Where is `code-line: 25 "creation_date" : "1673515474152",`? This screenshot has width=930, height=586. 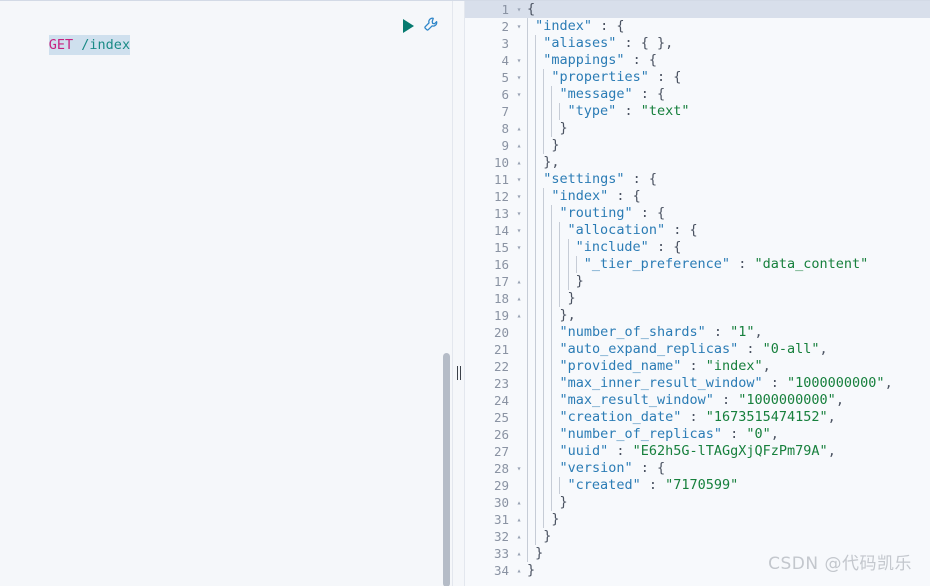
code-line: 25 "creation_date" : "1673515474152", is located at coordinates (697, 417).